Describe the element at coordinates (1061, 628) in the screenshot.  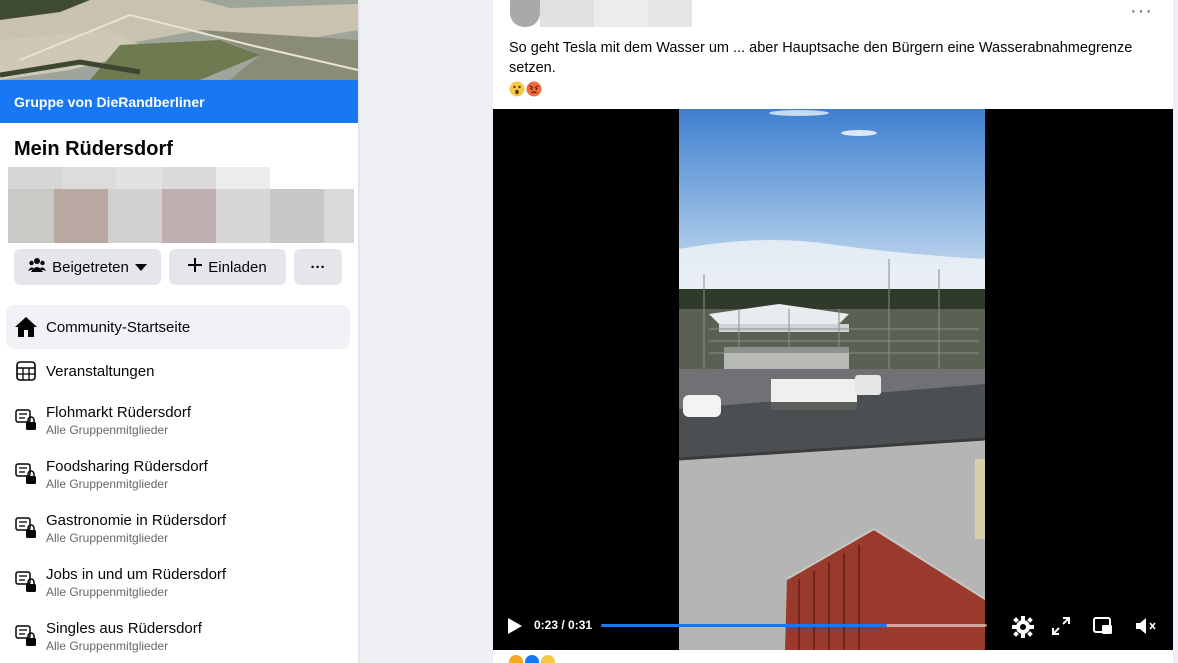
I see `fullscreen-icon` at that location.